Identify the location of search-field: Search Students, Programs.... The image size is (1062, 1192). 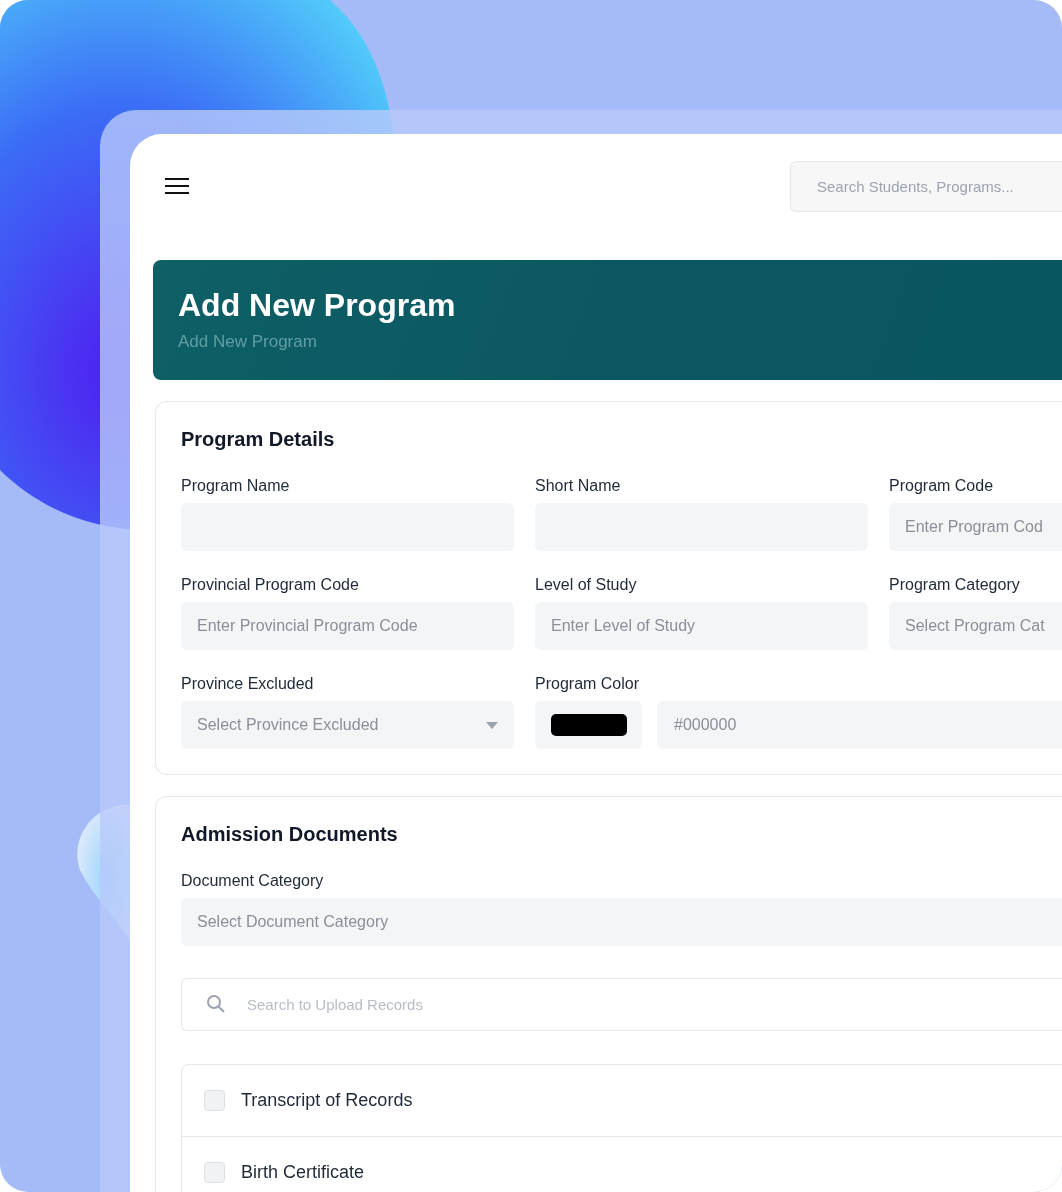
(926, 186).